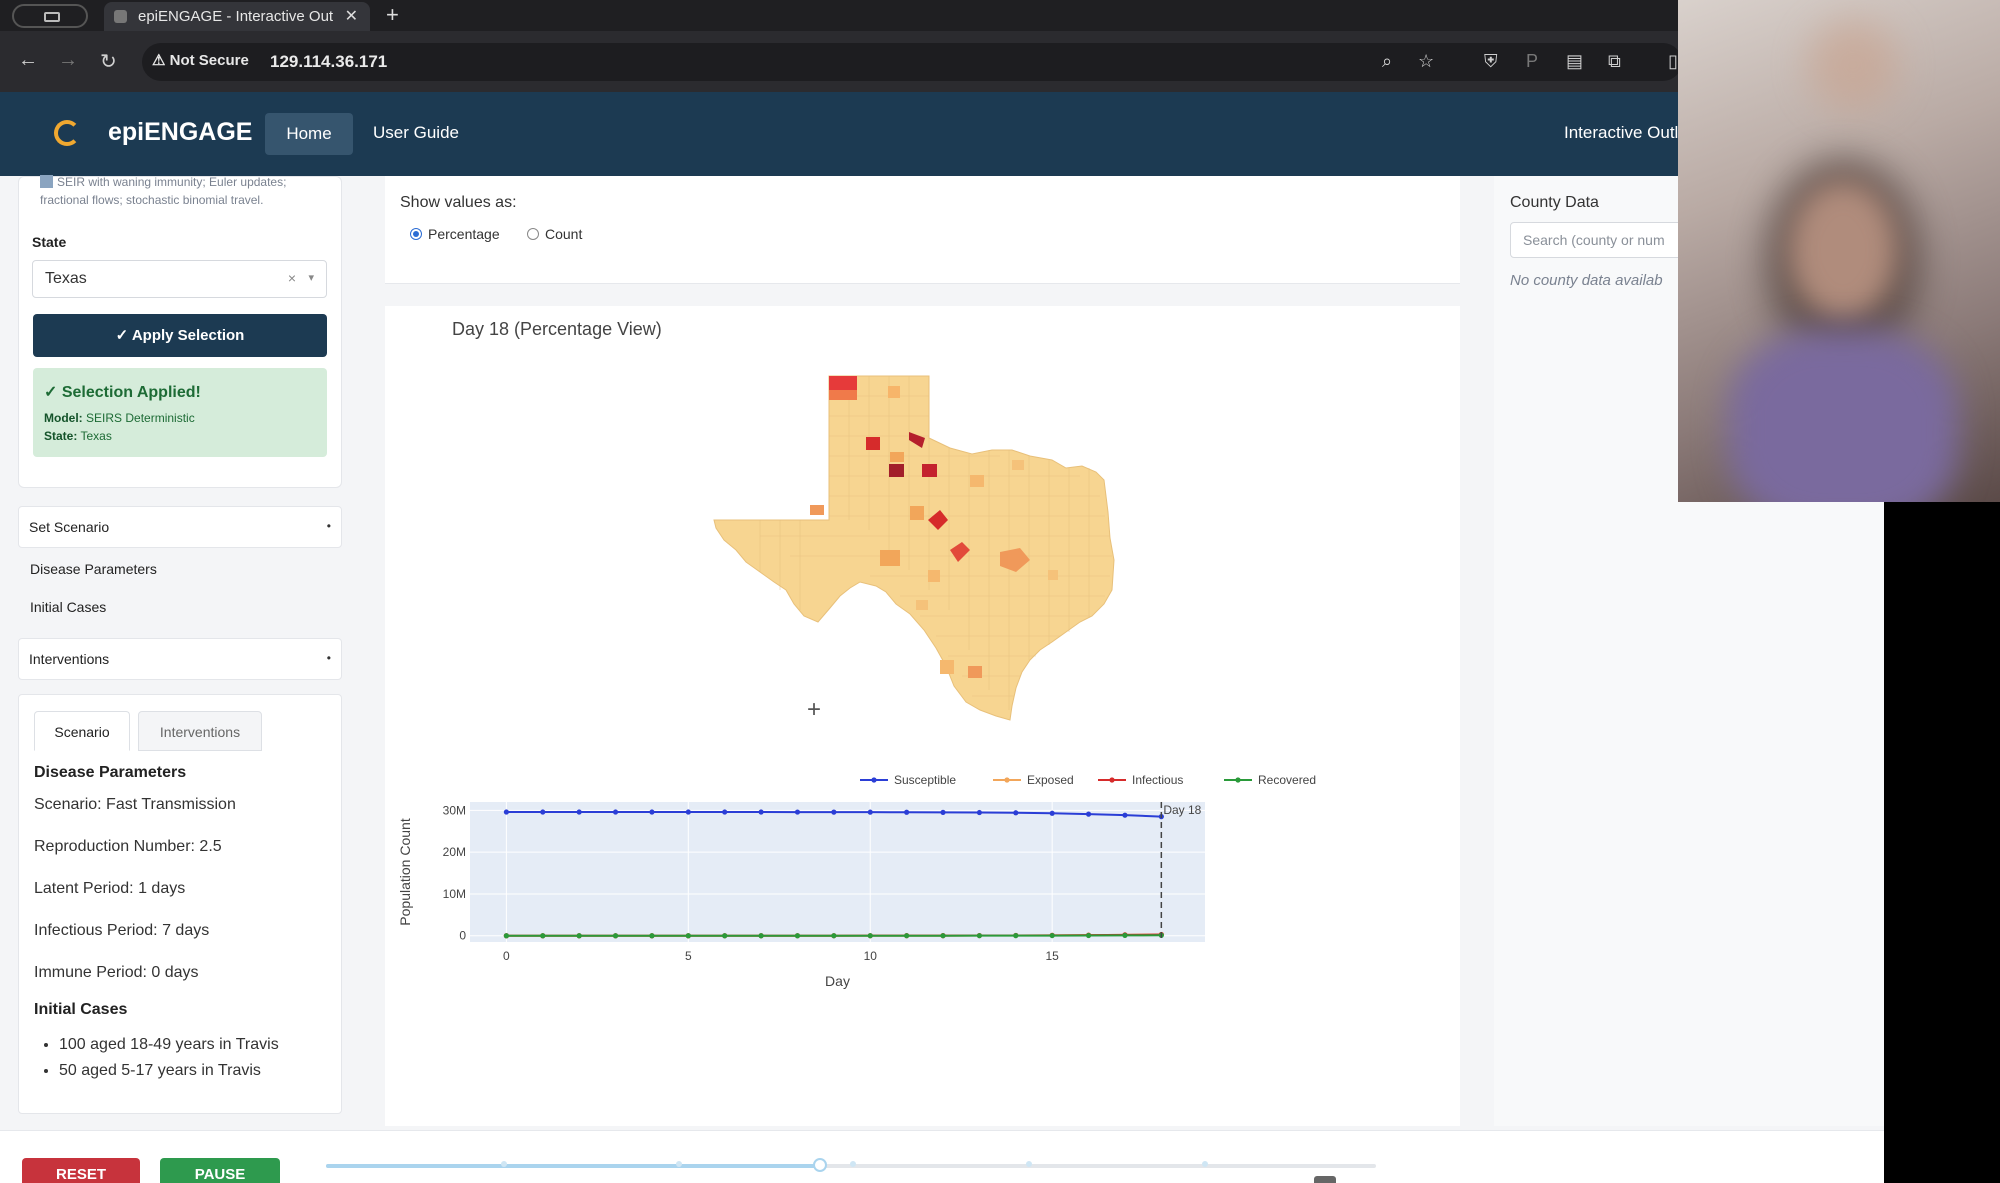 The width and height of the screenshot is (2000, 1183). What do you see at coordinates (351, 16) in the screenshot?
I see `close-tab-icon: ✕` at bounding box center [351, 16].